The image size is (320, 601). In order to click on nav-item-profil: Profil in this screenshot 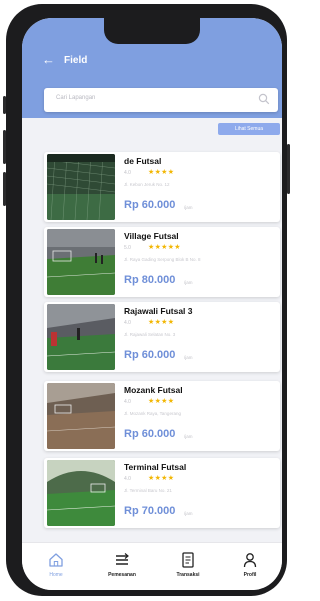, I will do `click(250, 564)`.